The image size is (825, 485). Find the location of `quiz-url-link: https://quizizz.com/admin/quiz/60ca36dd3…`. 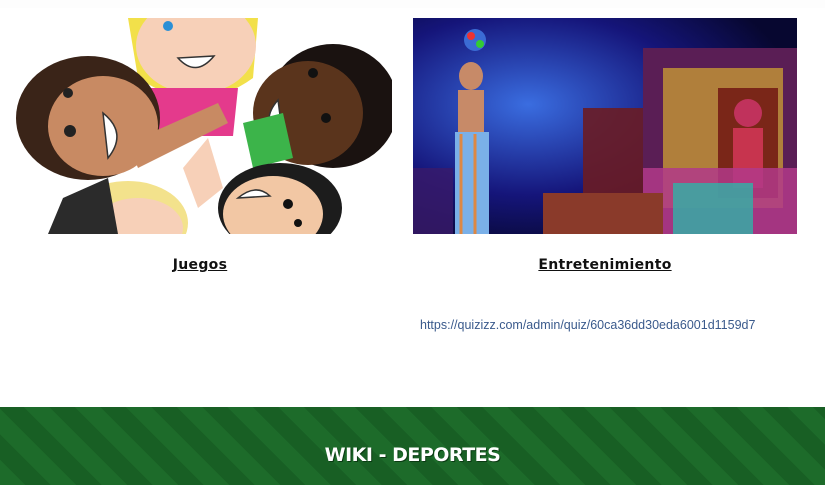

quiz-url-link: https://quizizz.com/admin/quiz/60ca36dd3… is located at coordinates (587, 325).